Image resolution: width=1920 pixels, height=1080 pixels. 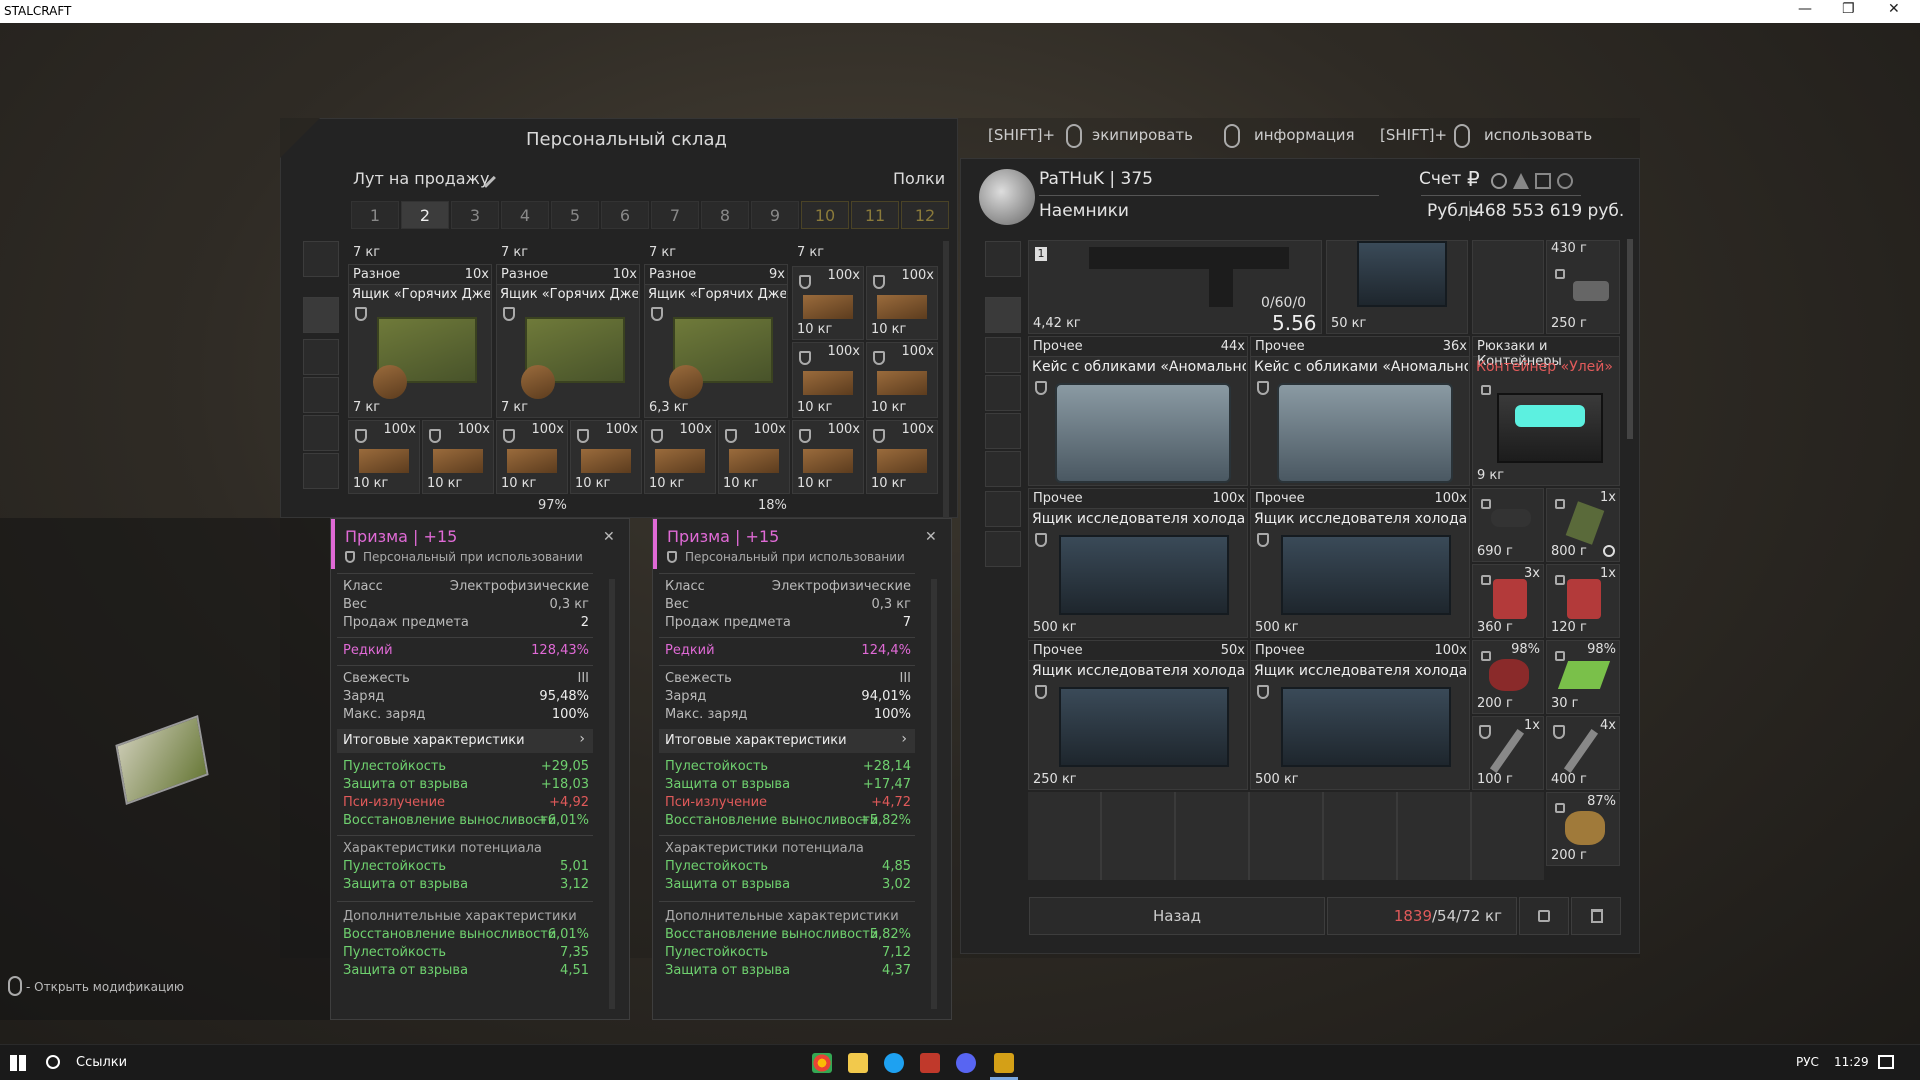 I want to click on restore-button: ❐, so click(x=1848, y=9).